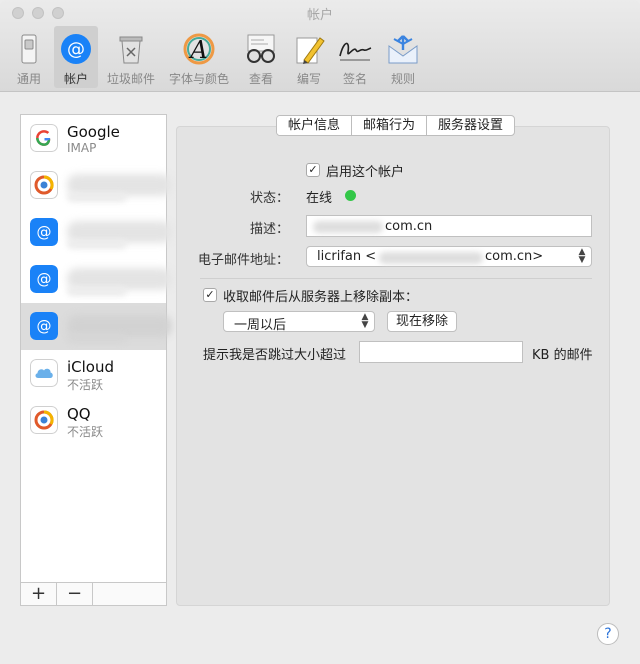  Describe the element at coordinates (269, 229) in the screenshot. I see `description-label: 描述：` at that location.